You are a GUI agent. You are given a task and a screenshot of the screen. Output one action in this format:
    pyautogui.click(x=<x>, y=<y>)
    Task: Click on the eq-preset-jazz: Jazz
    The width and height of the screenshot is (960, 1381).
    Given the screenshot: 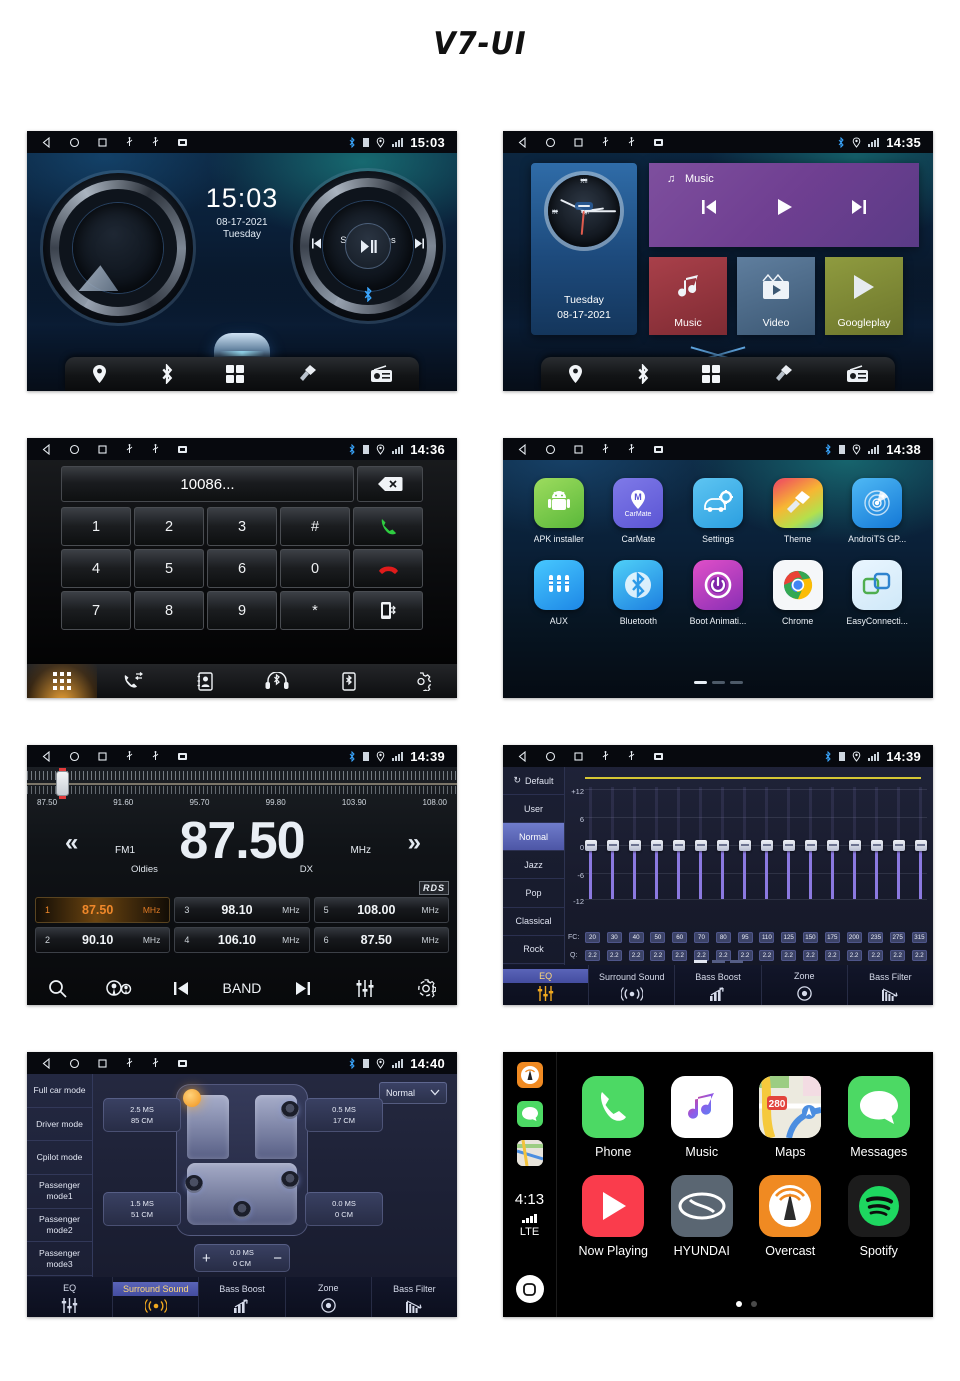 What is the action you would take?
    pyautogui.click(x=533, y=865)
    